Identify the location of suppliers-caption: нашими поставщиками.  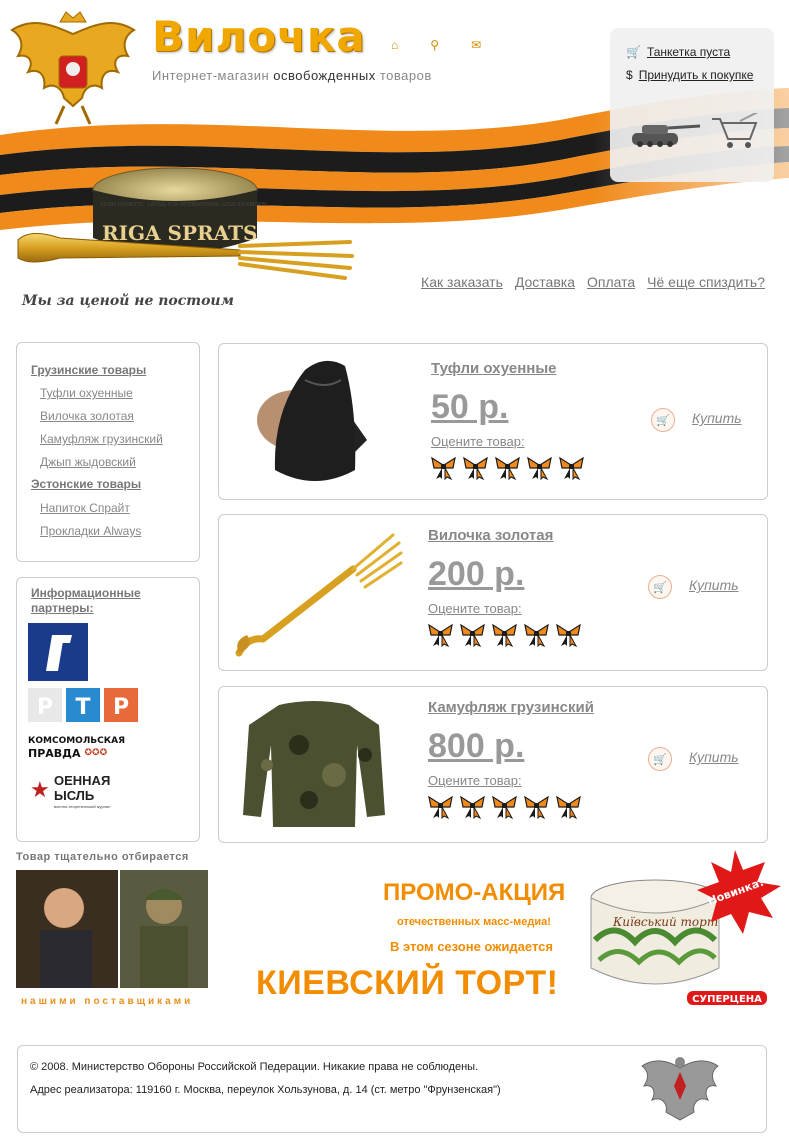
(107, 1001).